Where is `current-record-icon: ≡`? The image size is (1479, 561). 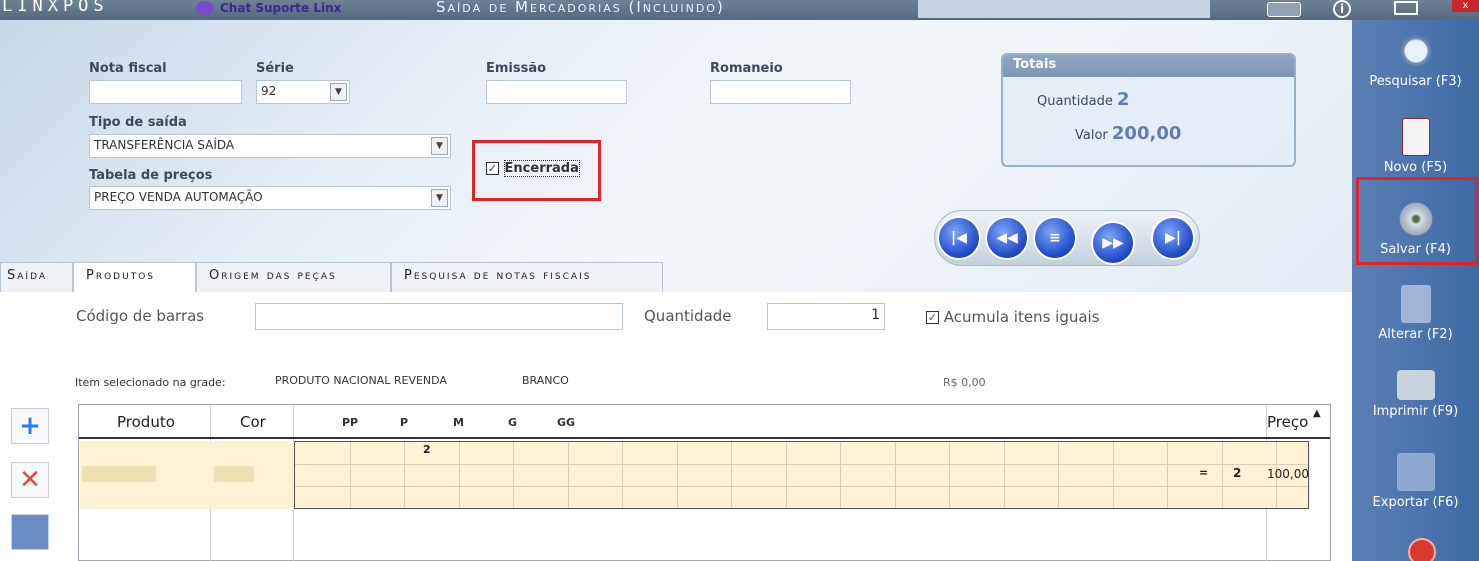 current-record-icon: ≡ is located at coordinates (1055, 238).